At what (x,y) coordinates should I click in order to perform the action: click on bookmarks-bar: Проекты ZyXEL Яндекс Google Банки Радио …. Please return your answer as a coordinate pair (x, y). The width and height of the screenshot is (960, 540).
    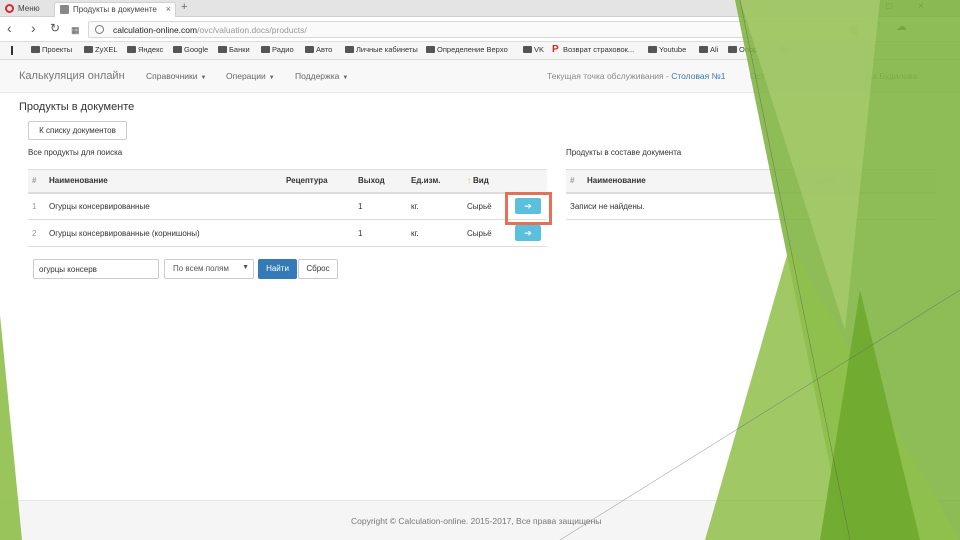
    Looking at the image, I should click on (480, 51).